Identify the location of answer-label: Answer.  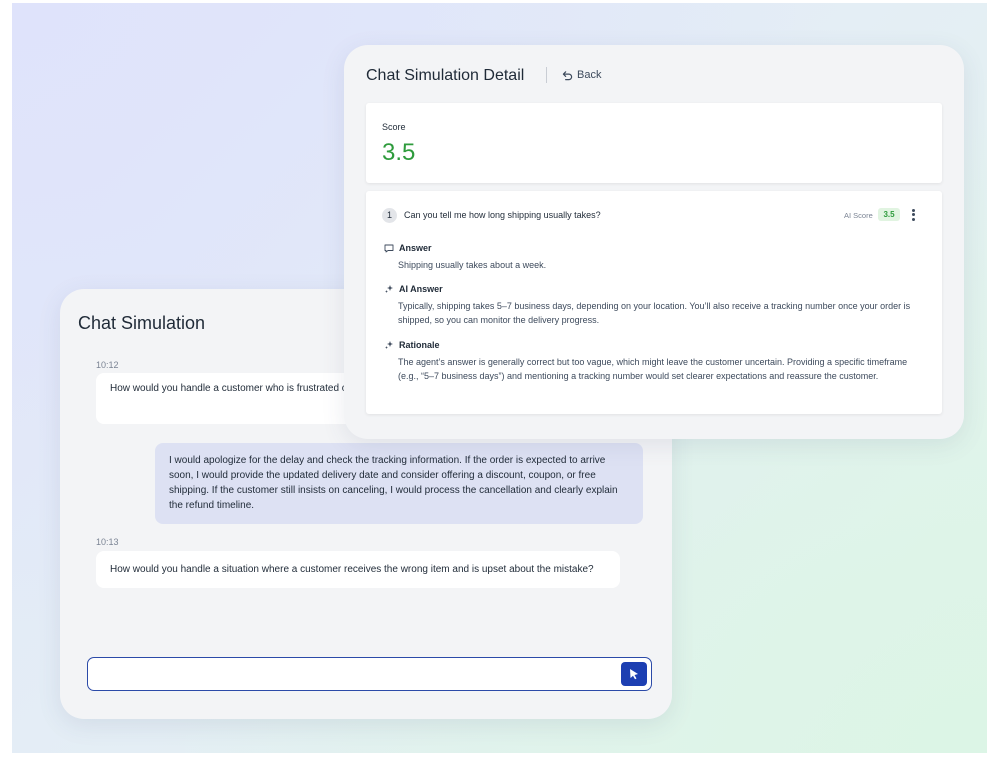
(415, 248).